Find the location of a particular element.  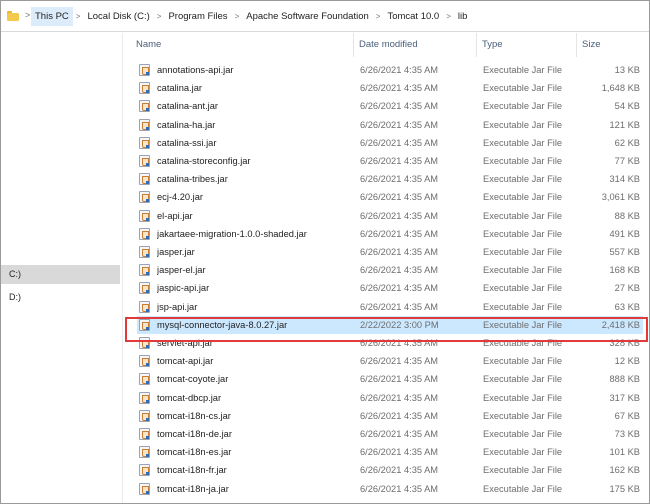

file-size: 557 KB is located at coordinates (625, 252).